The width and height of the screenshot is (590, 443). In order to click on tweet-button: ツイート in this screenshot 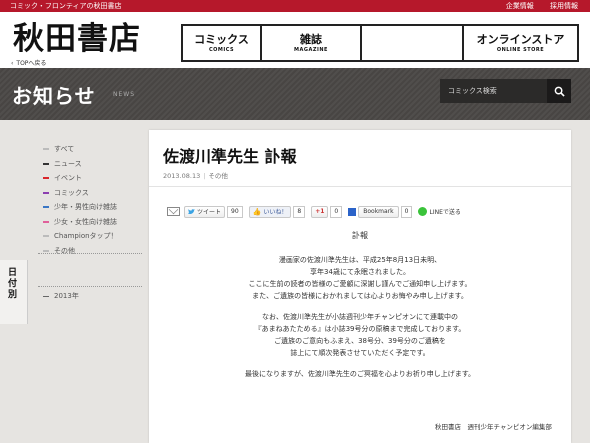, I will do `click(205, 211)`.